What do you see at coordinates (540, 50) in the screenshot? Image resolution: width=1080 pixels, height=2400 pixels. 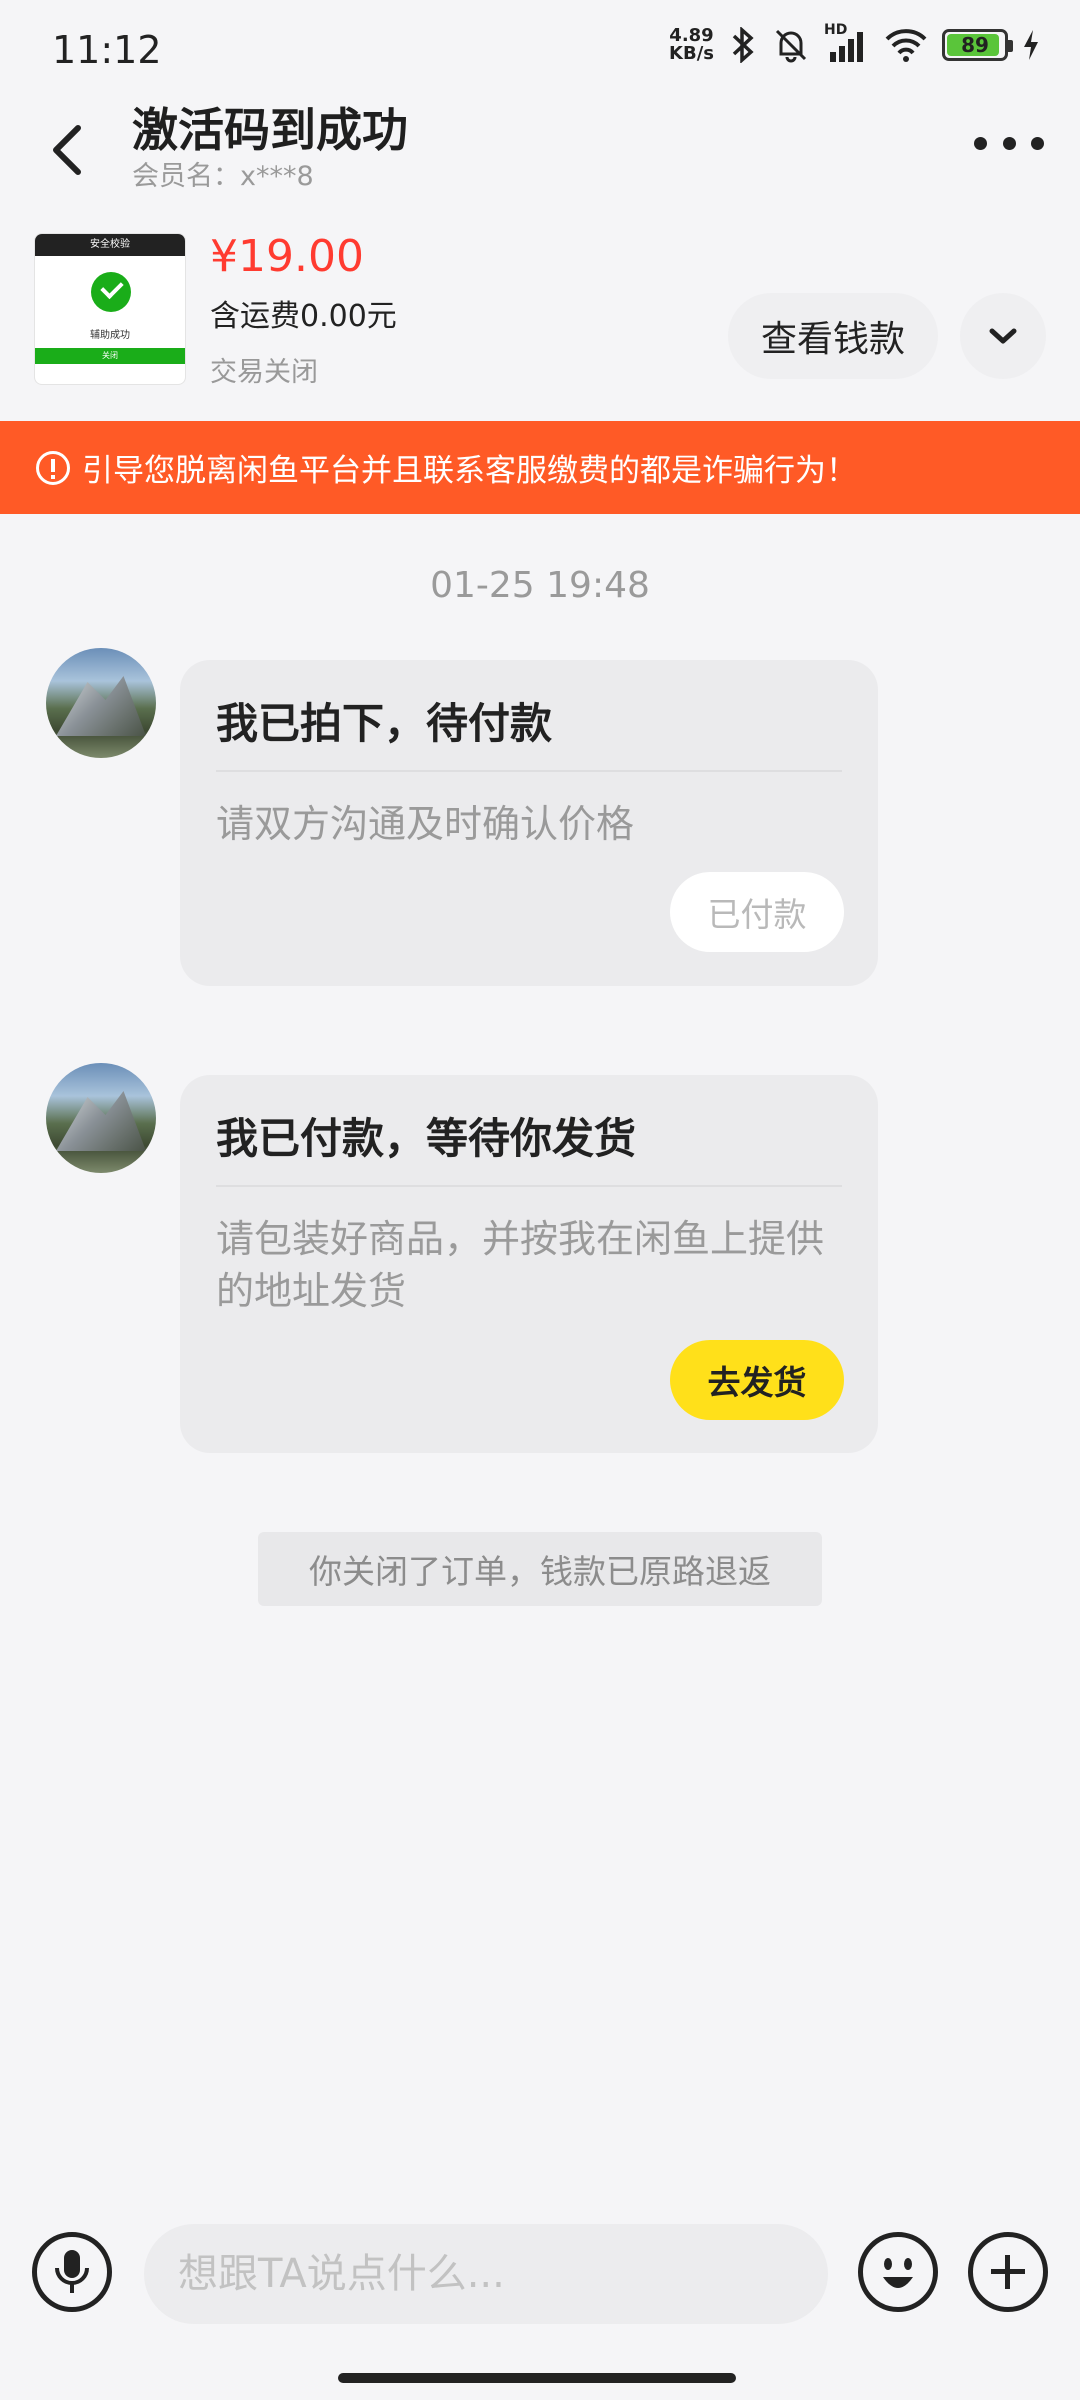 I see `status-bar: 11:12 4.89 KB/s HD 89` at bounding box center [540, 50].